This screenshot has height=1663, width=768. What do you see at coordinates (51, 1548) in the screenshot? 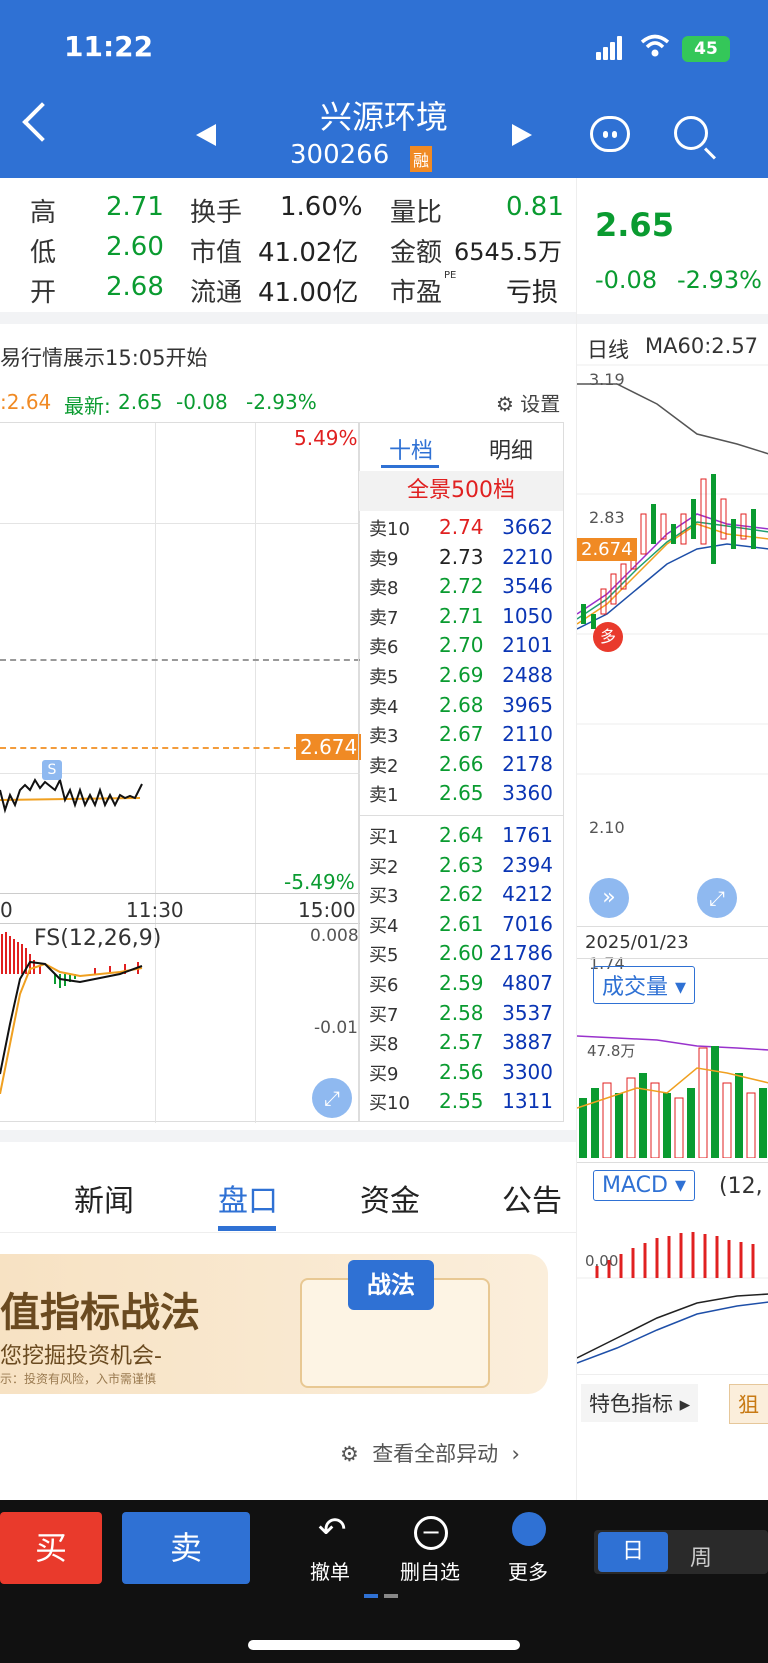
I see `buy-button: 买` at bounding box center [51, 1548].